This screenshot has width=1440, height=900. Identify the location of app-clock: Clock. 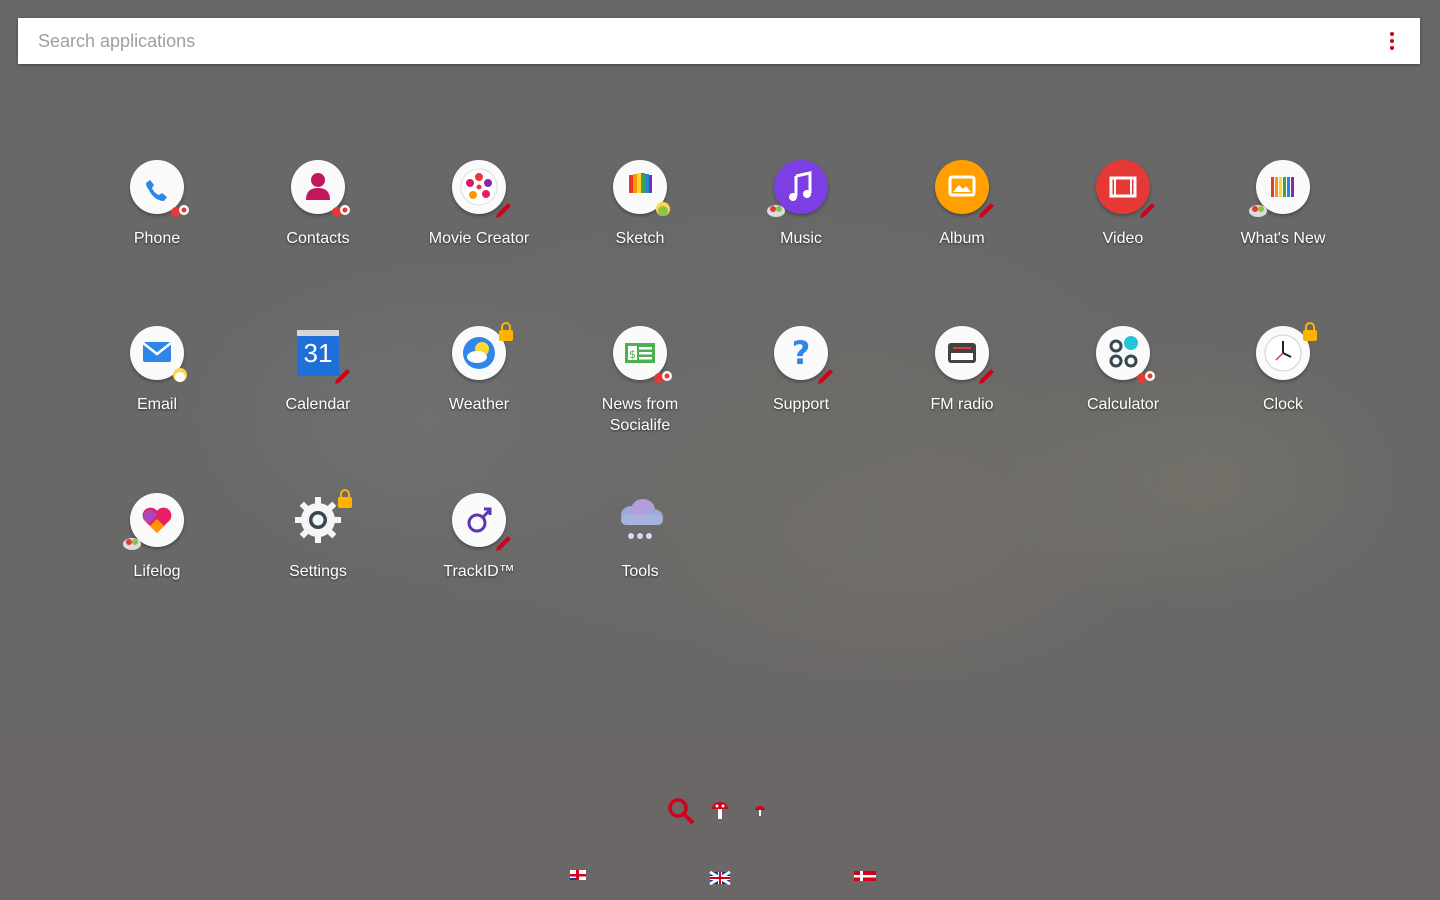
(1283, 368).